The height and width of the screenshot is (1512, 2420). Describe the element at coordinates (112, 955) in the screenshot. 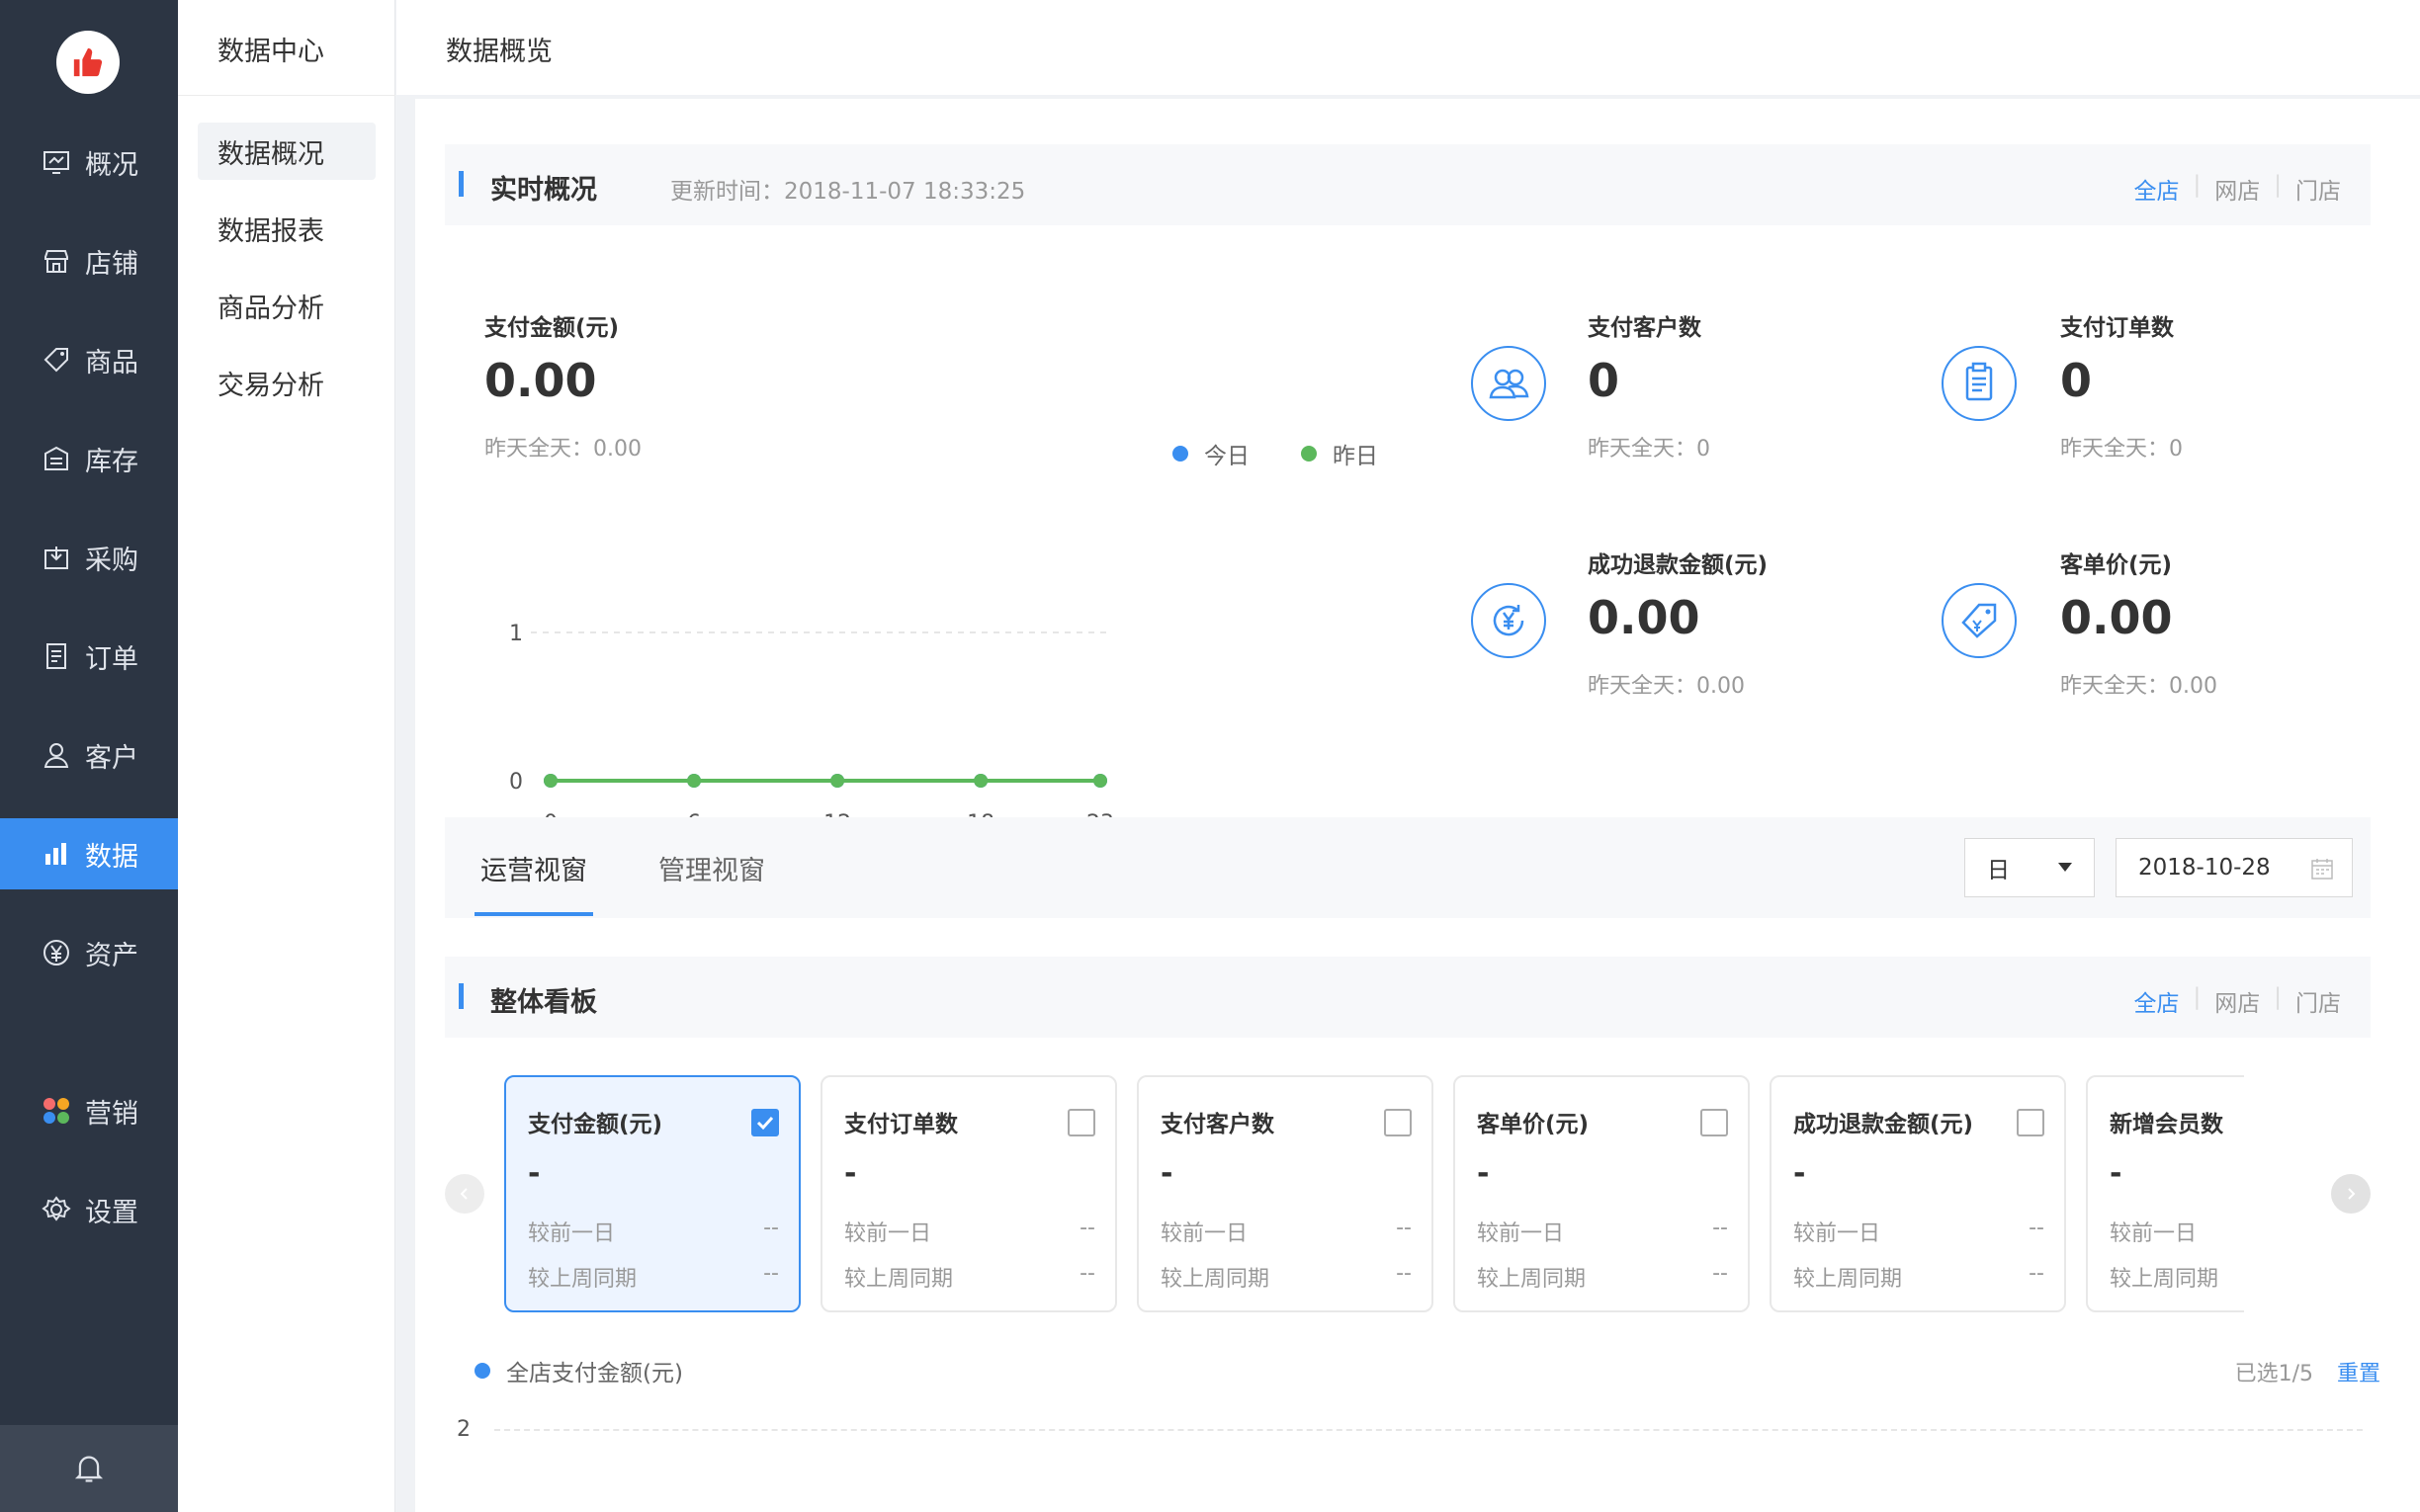

I see `sidebar-item-label: 资产` at that location.